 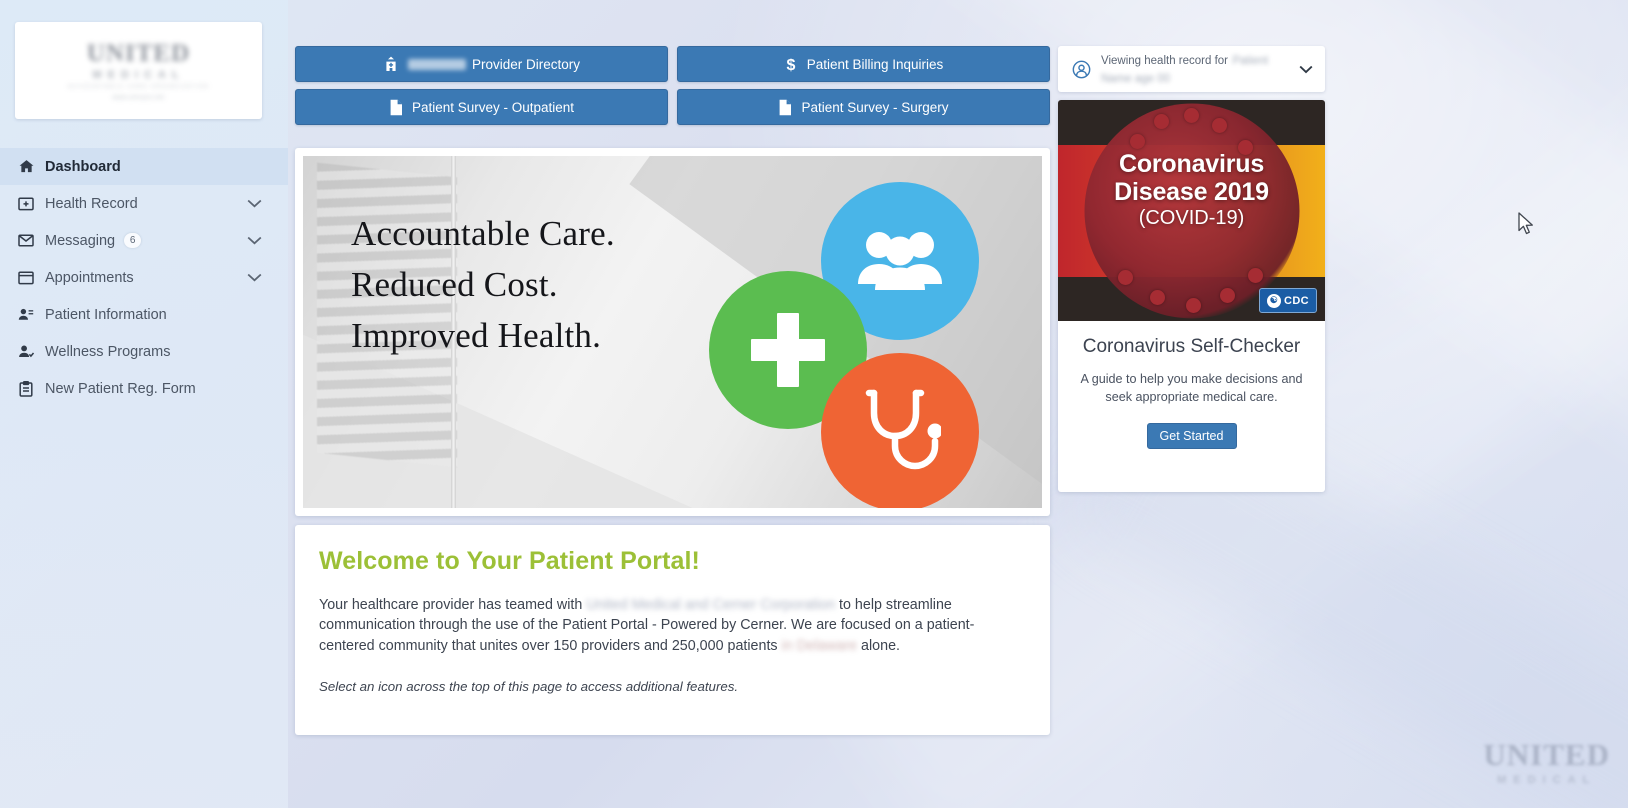 What do you see at coordinates (144, 203) in the screenshot?
I see `sidebar-item-health-record: Health Record` at bounding box center [144, 203].